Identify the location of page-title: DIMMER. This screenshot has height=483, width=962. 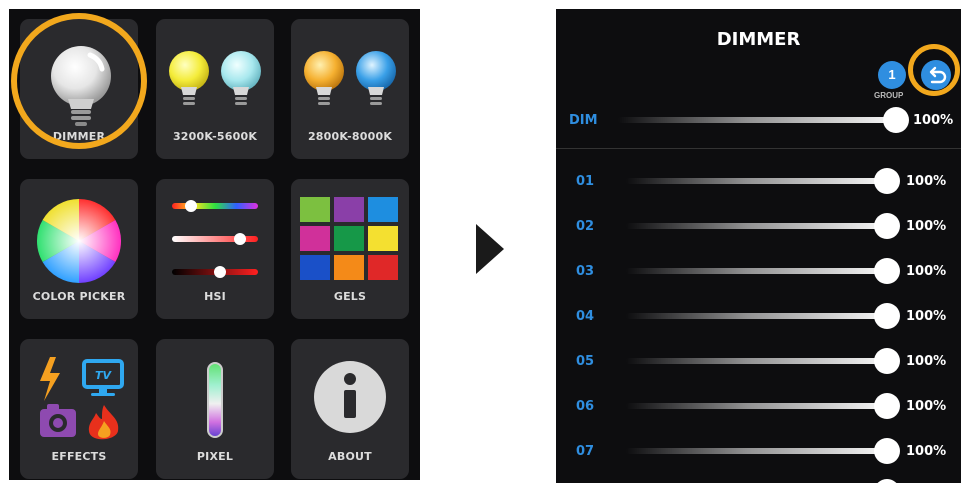
(758, 39).